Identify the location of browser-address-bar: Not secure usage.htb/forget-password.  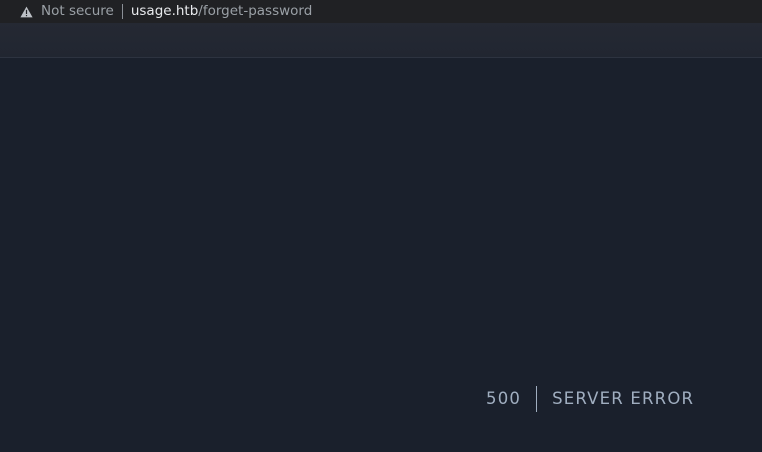
(381, 11).